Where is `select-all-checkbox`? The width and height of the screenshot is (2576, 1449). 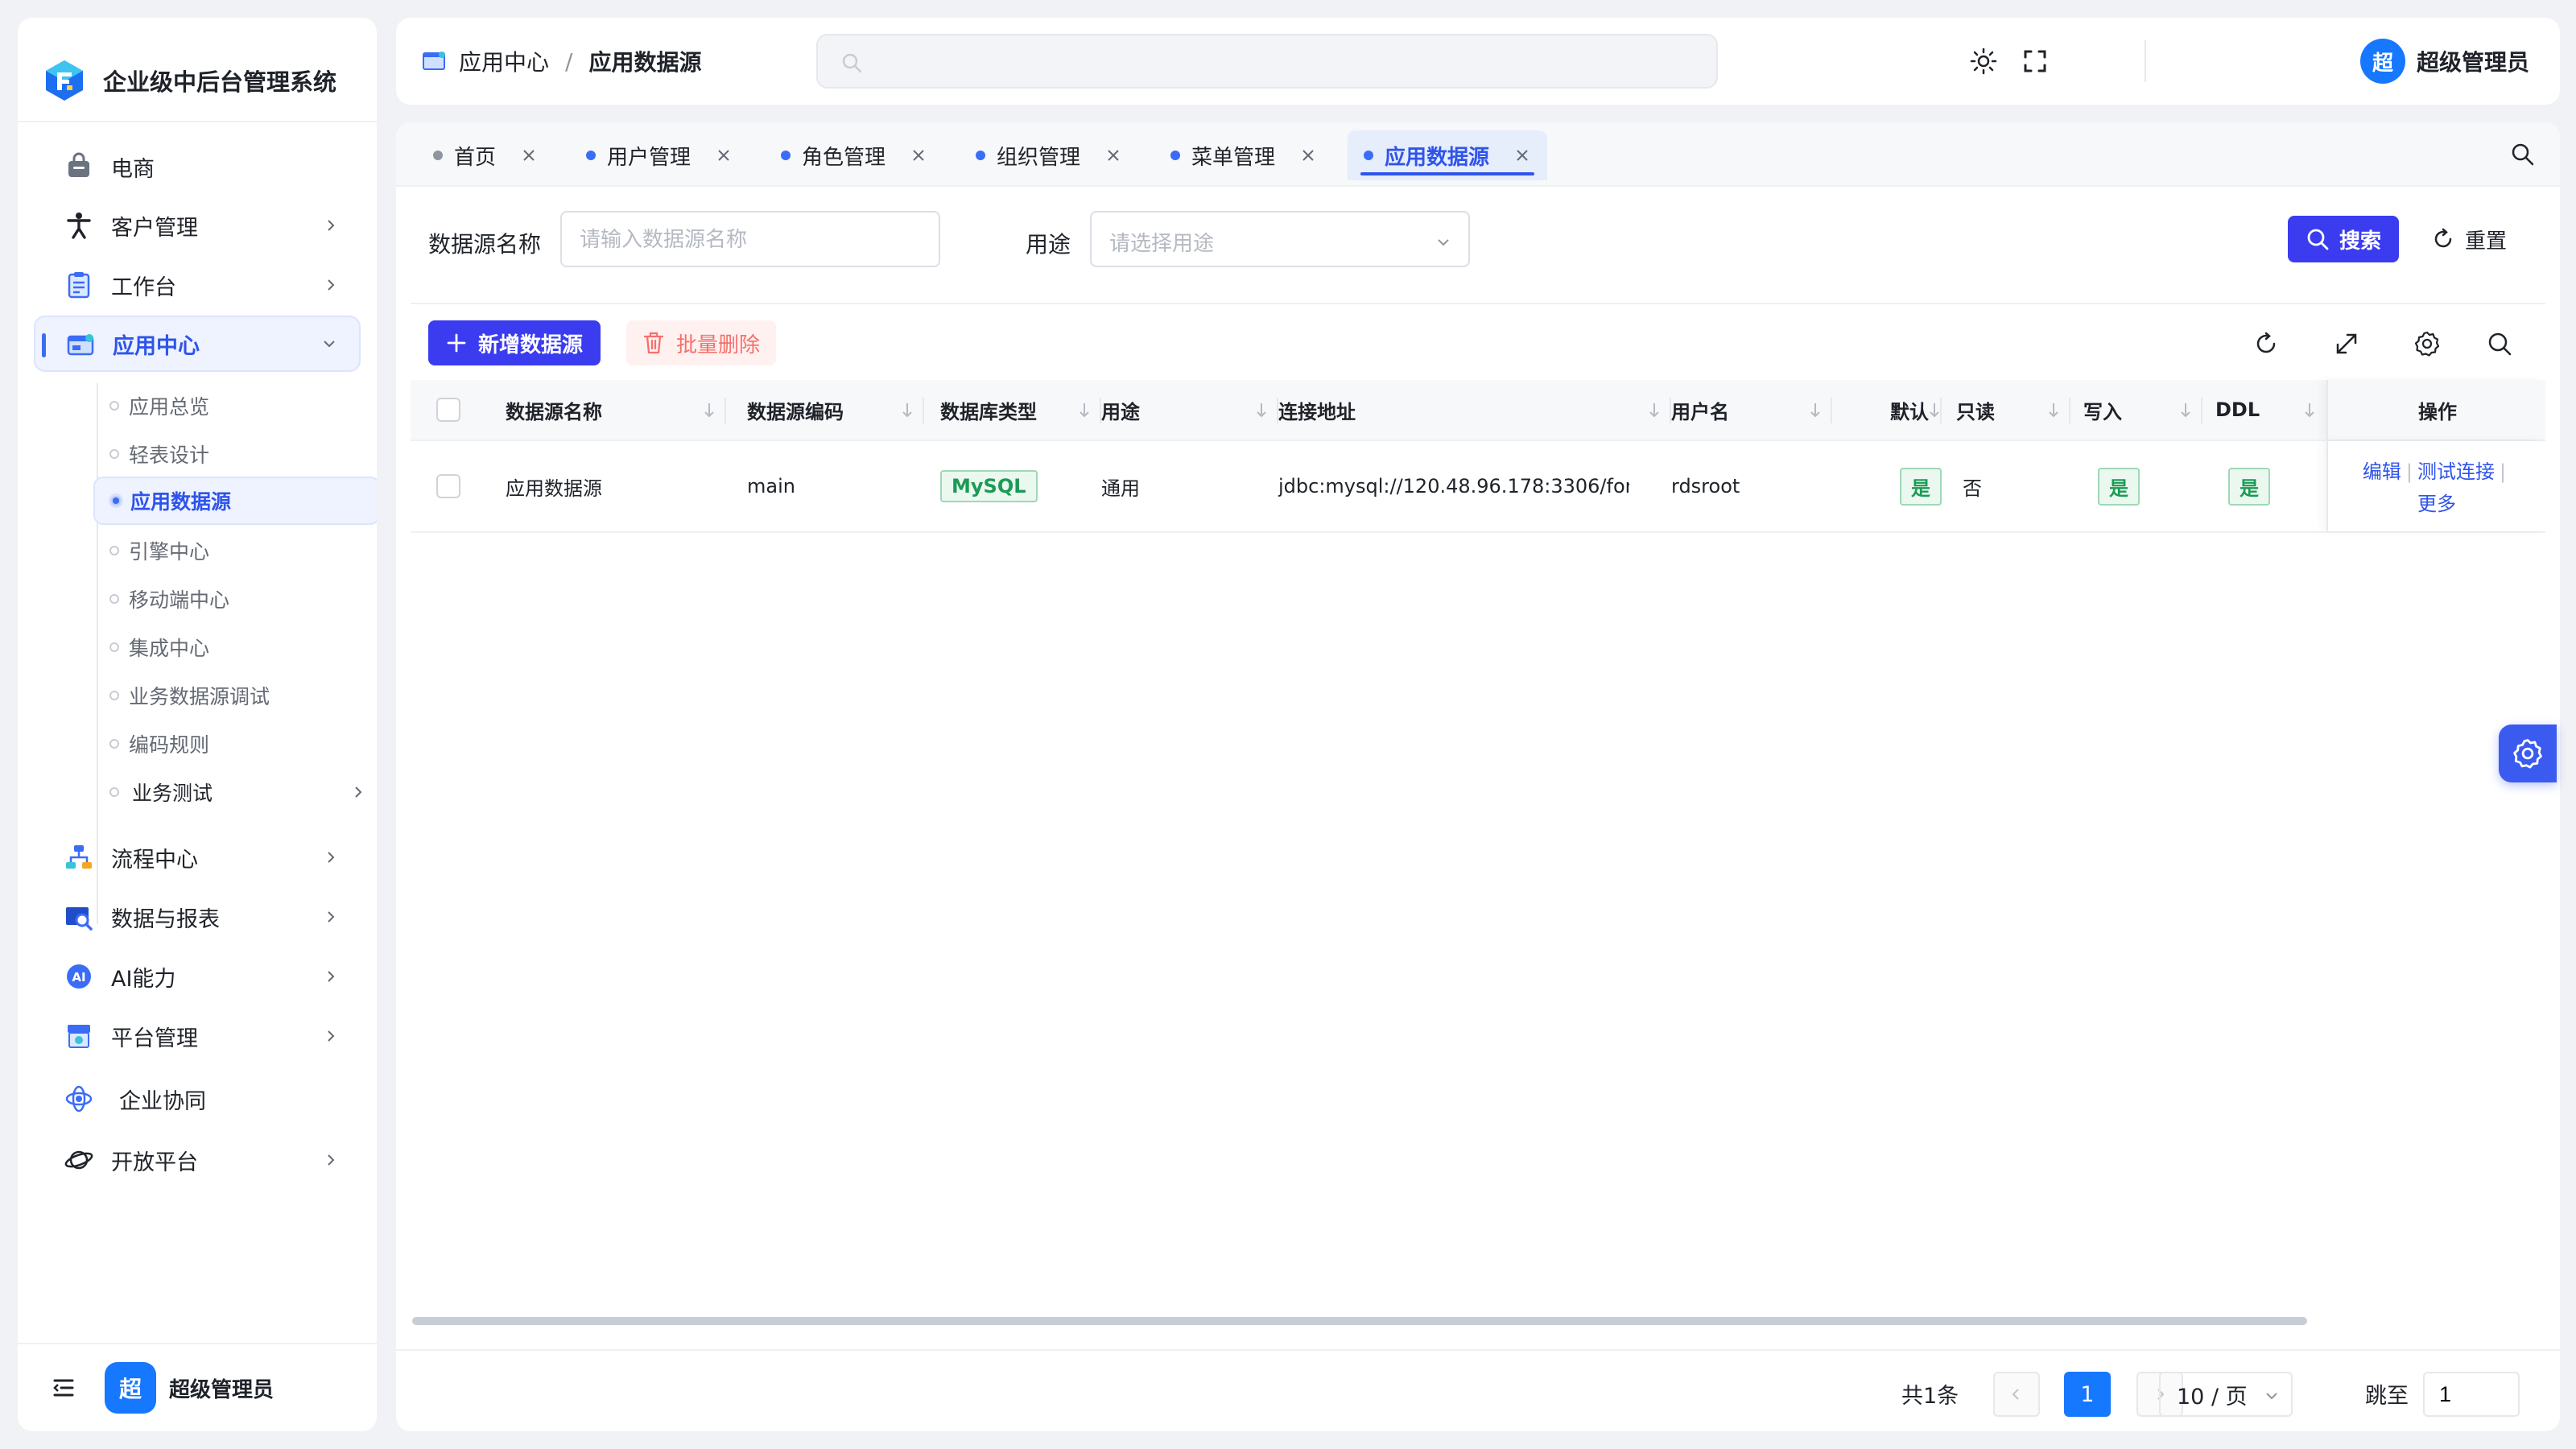 select-all-checkbox is located at coordinates (448, 410).